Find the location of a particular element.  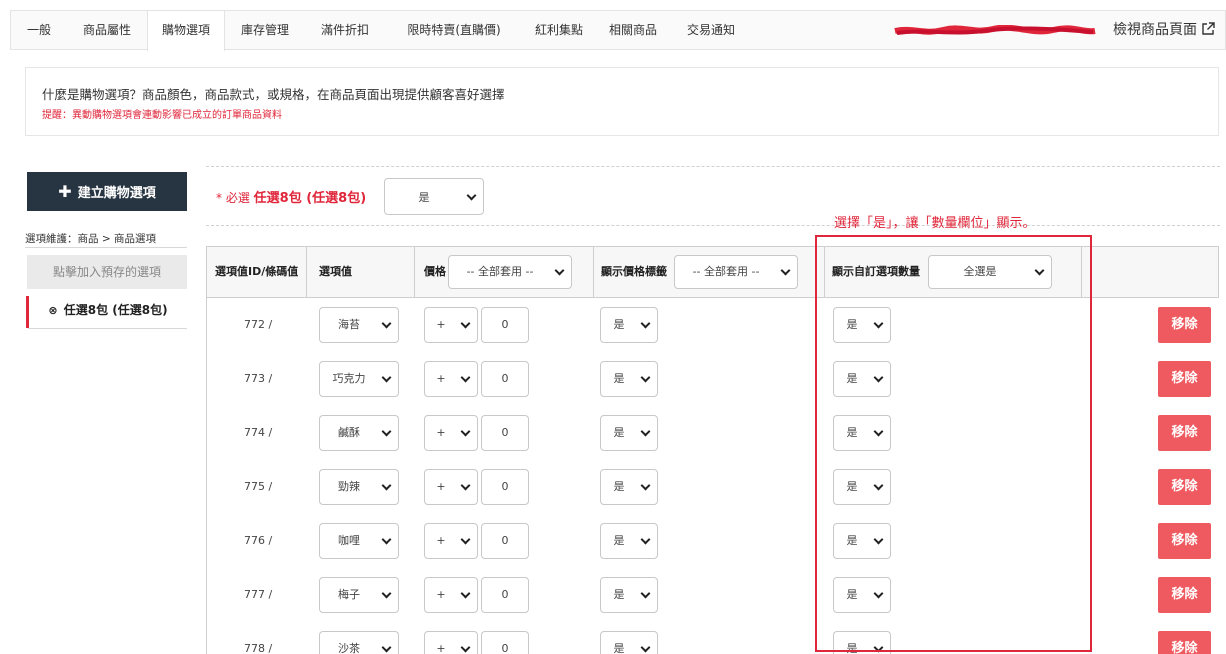

option-value: 鹹酥 is located at coordinates (349, 432).